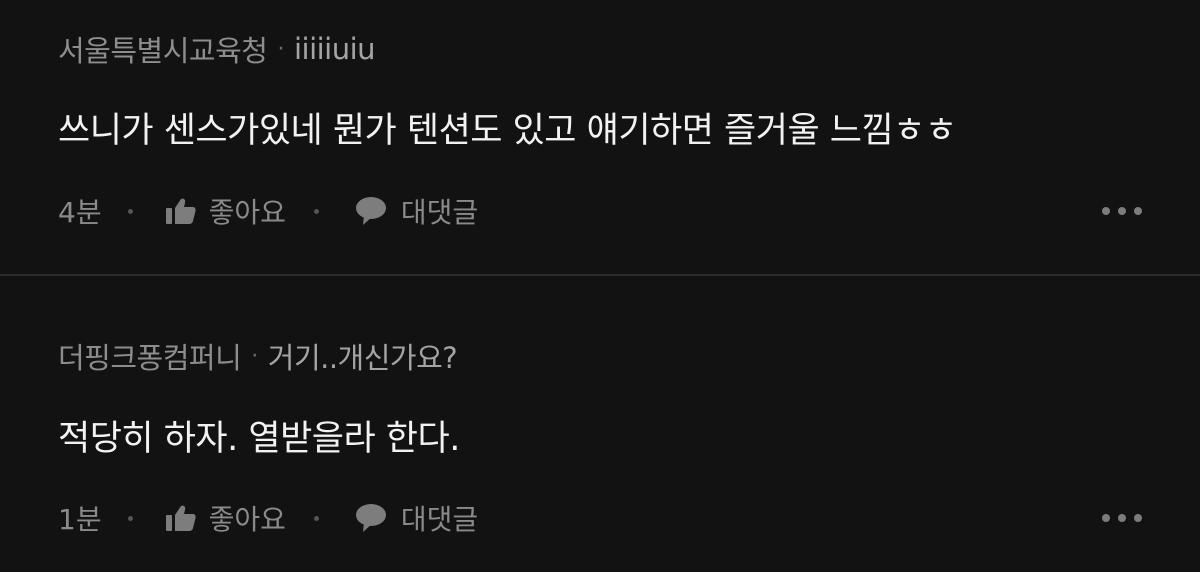 The image size is (1200, 572). Describe the element at coordinates (80, 212) in the screenshot. I see `comment-time: 4분` at that location.